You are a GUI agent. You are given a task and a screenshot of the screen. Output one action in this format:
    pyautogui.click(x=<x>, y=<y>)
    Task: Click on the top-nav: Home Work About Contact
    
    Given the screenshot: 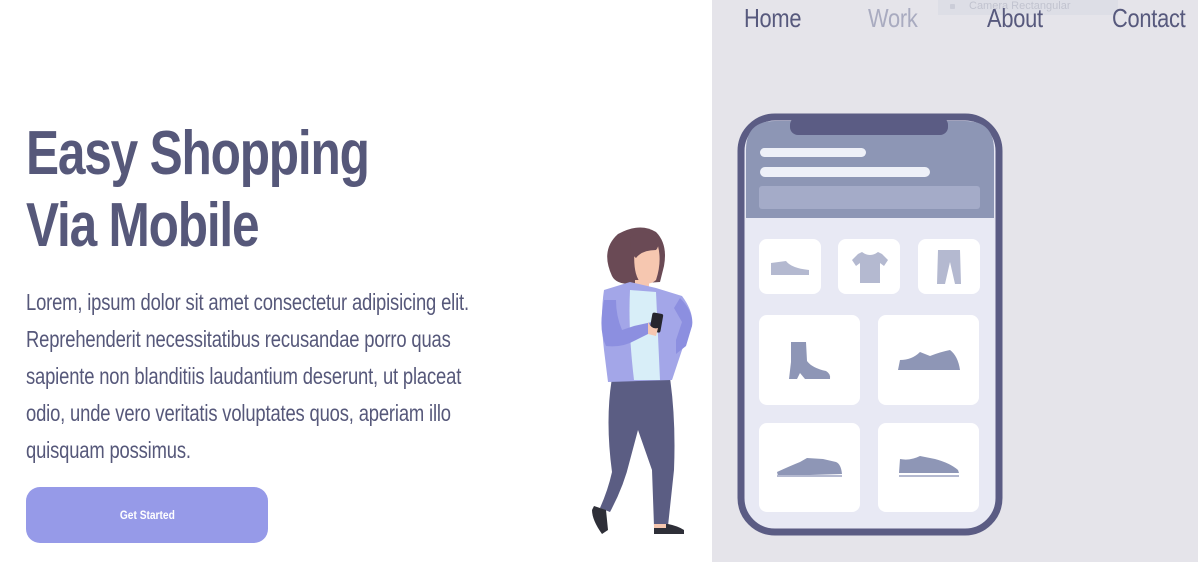 What is the action you would take?
    pyautogui.click(x=955, y=20)
    